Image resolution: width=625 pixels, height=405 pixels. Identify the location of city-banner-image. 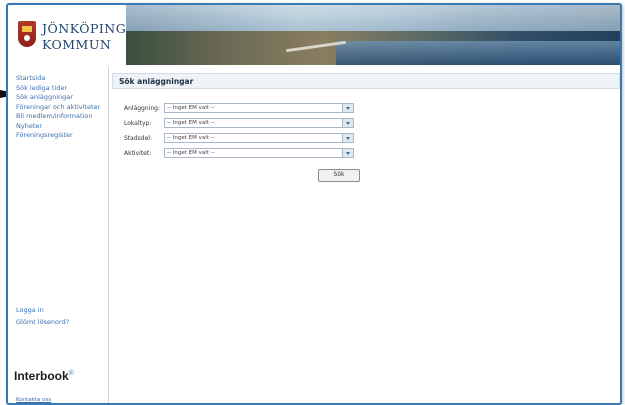
(373, 35).